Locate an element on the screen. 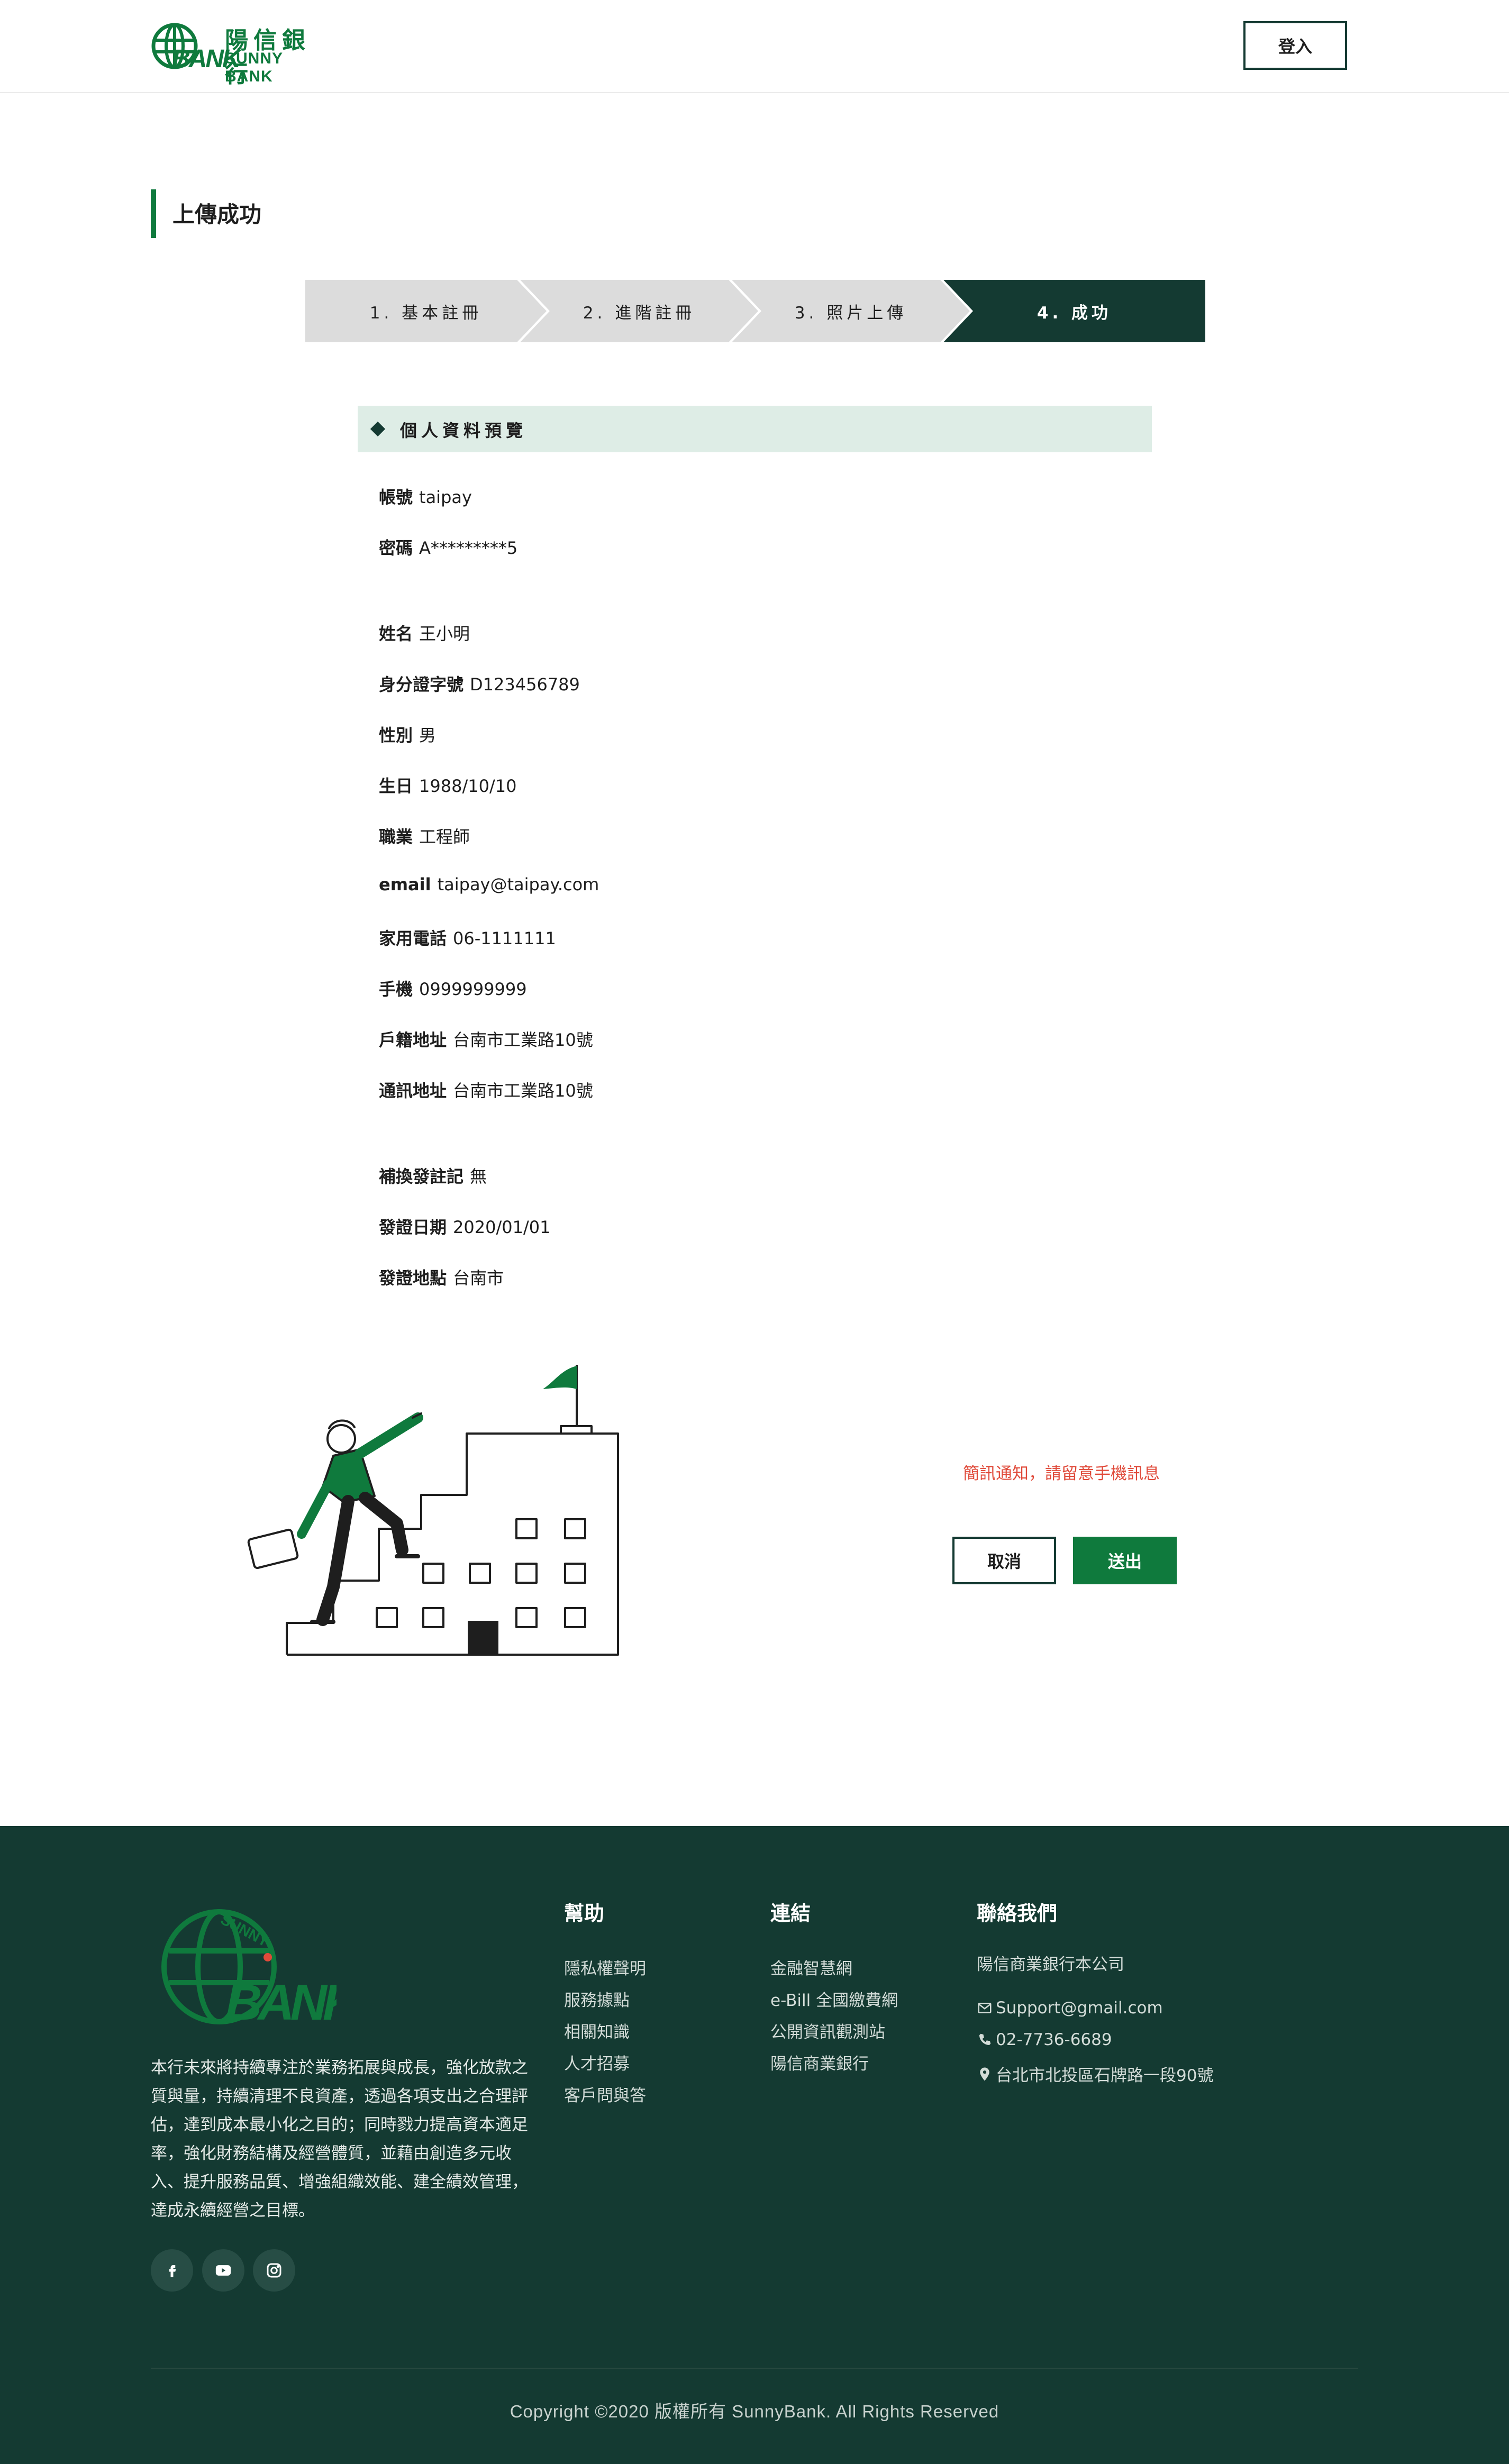  step-1-label: 1. 基本註冊 is located at coordinates (426, 313).